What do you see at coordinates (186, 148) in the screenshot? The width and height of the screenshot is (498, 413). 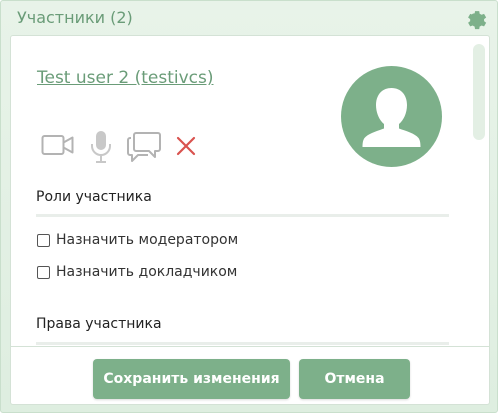 I see `close-x-icon` at bounding box center [186, 148].